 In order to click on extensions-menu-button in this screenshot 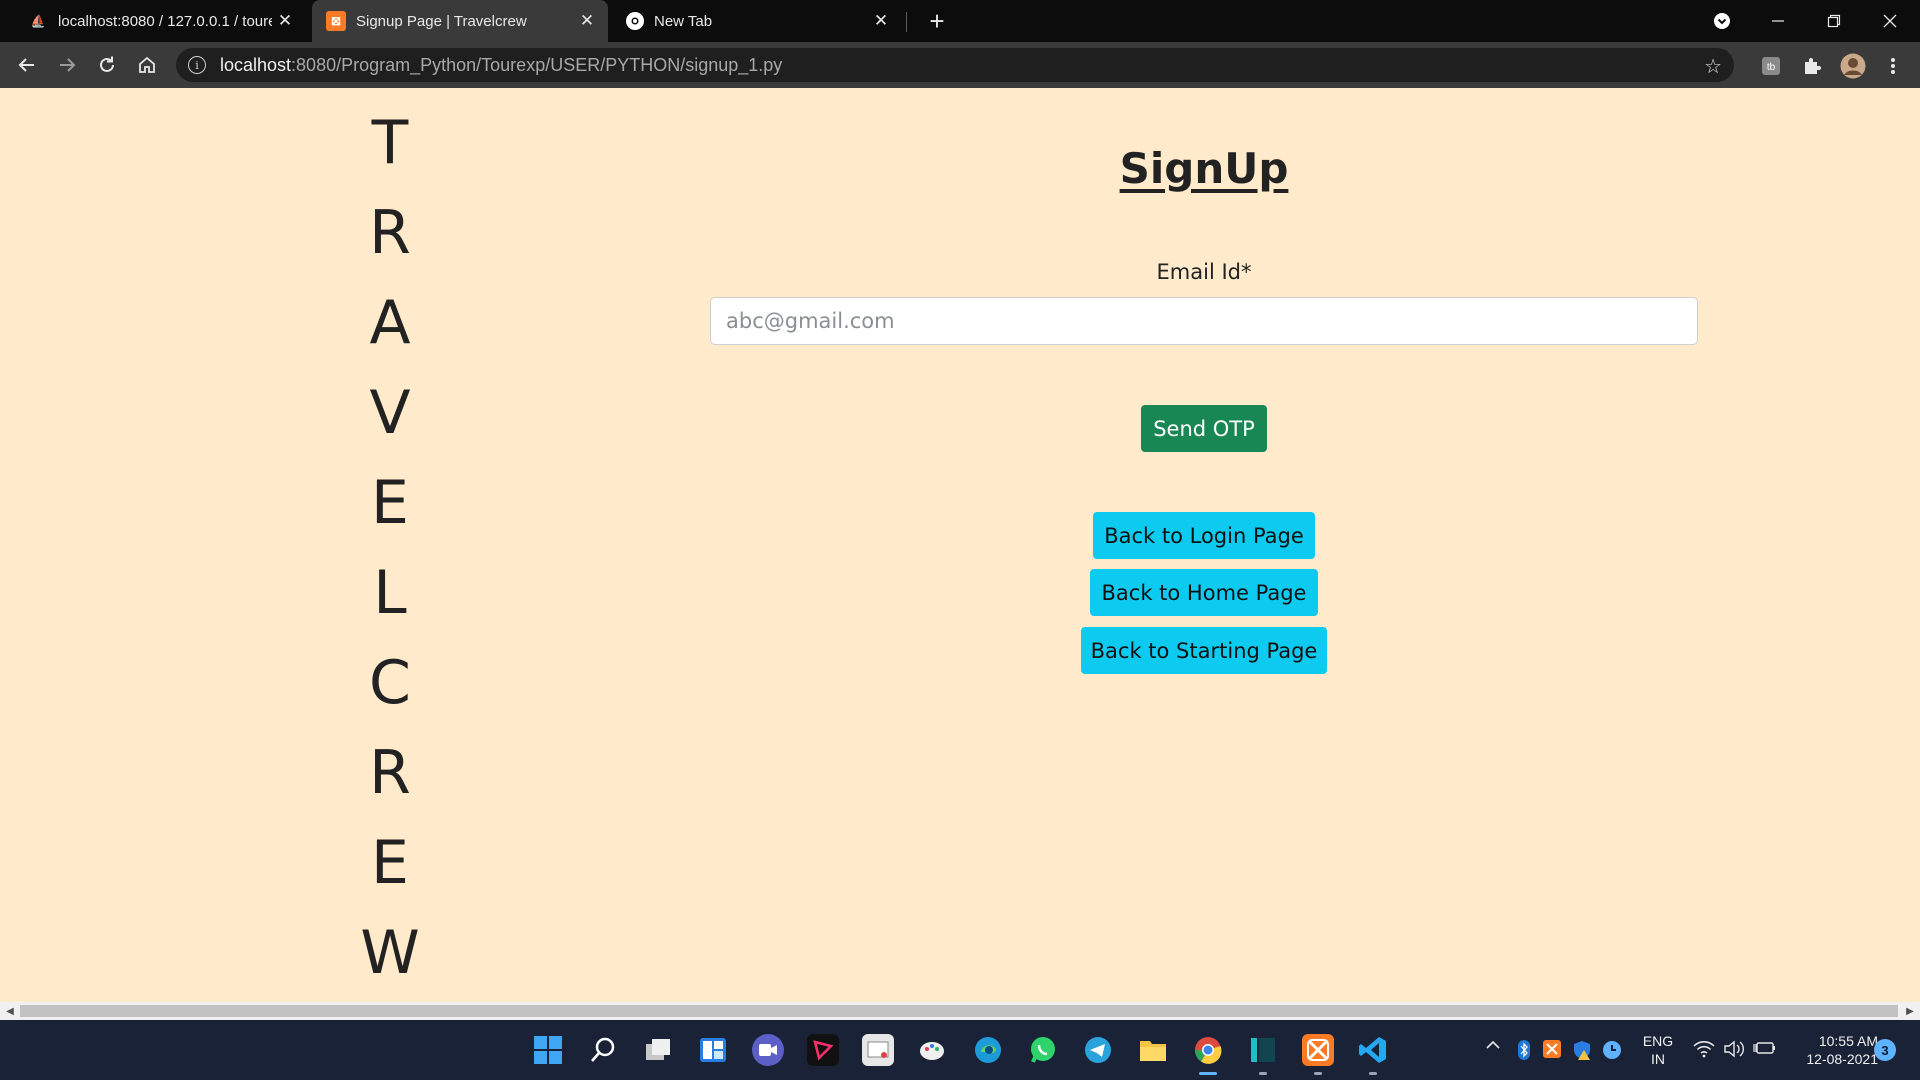, I will do `click(1812, 66)`.